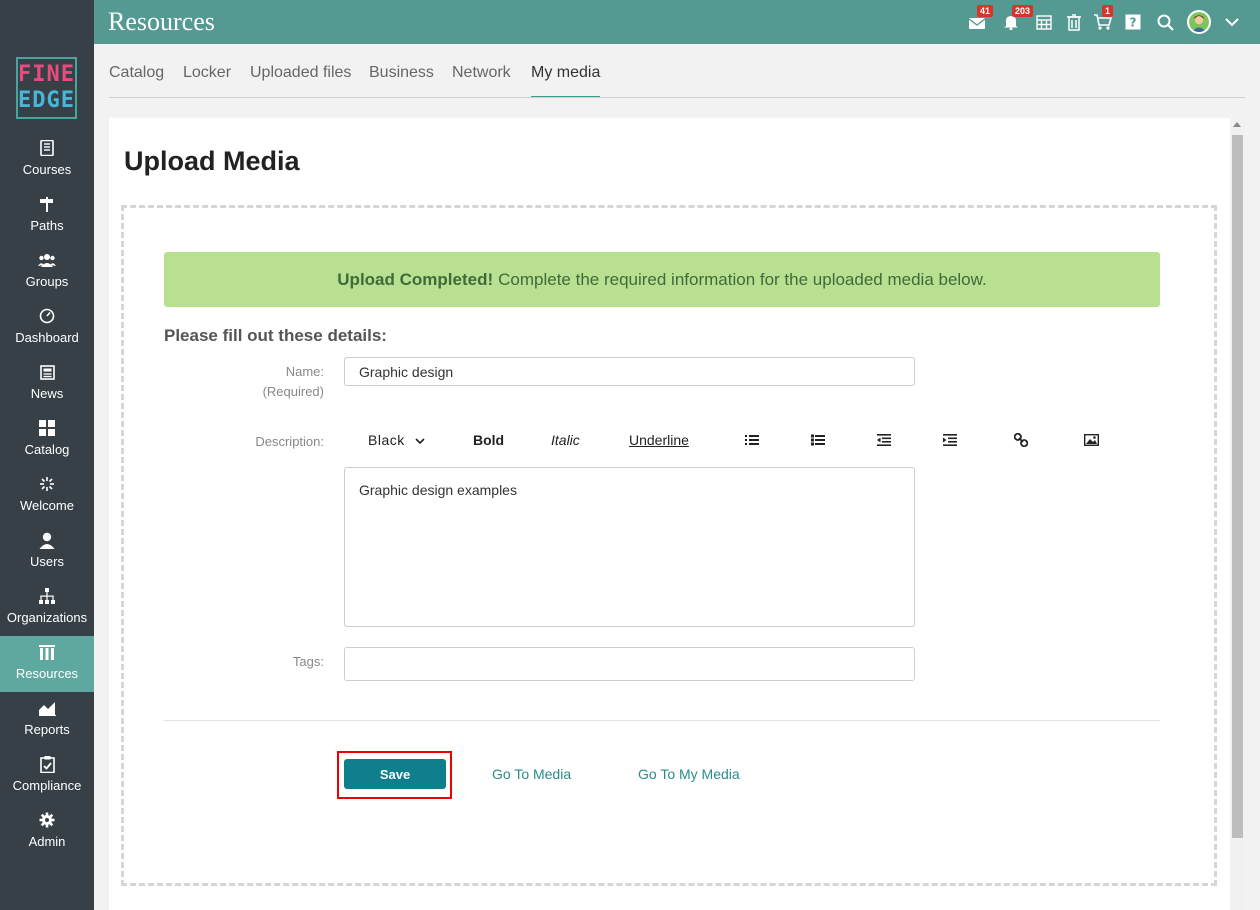 This screenshot has height=910, width=1260. Describe the element at coordinates (308, 661) in the screenshot. I see `tags-label: Tags:` at that location.